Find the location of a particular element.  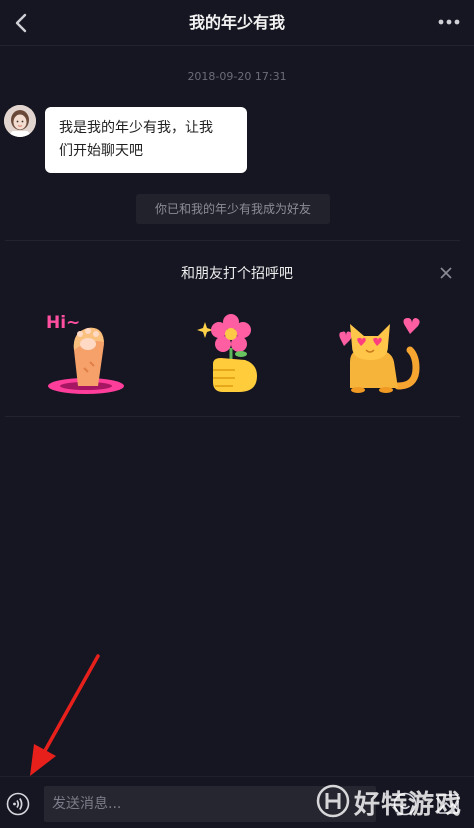

message-line: 我是我的年少有我，让我 is located at coordinates (136, 128).